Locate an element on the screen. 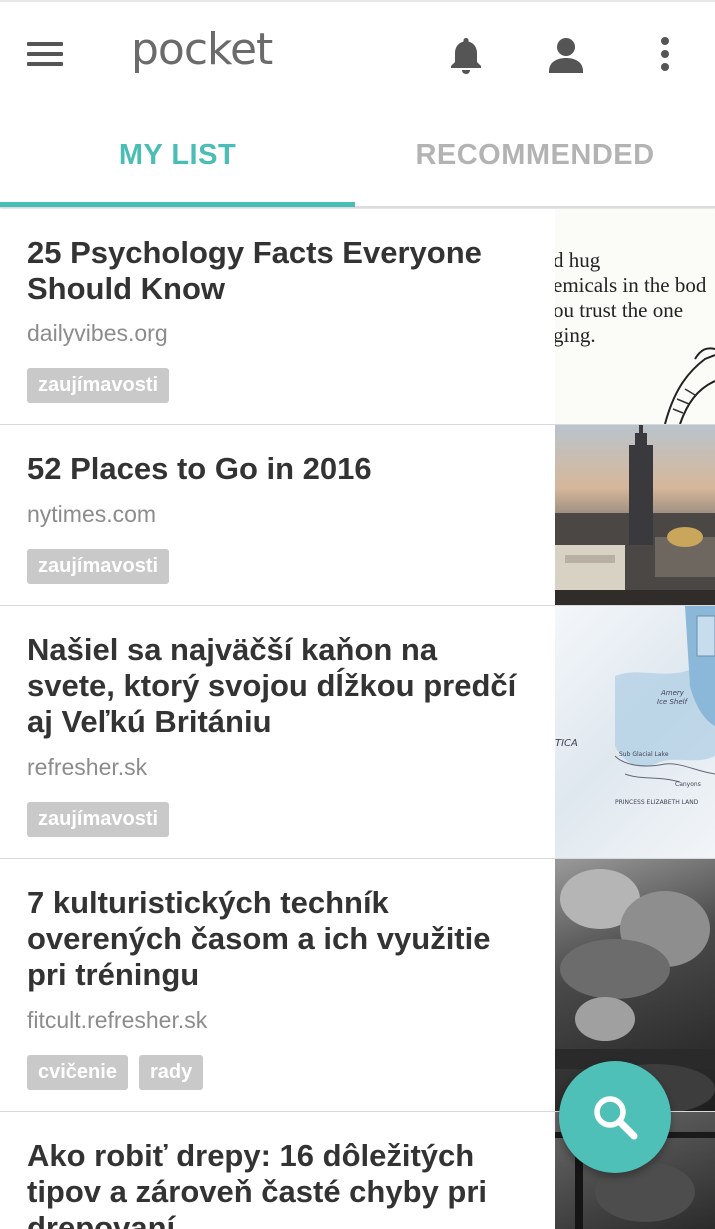  thumbnail-text: emicals in the bod is located at coordinates (631, 285).